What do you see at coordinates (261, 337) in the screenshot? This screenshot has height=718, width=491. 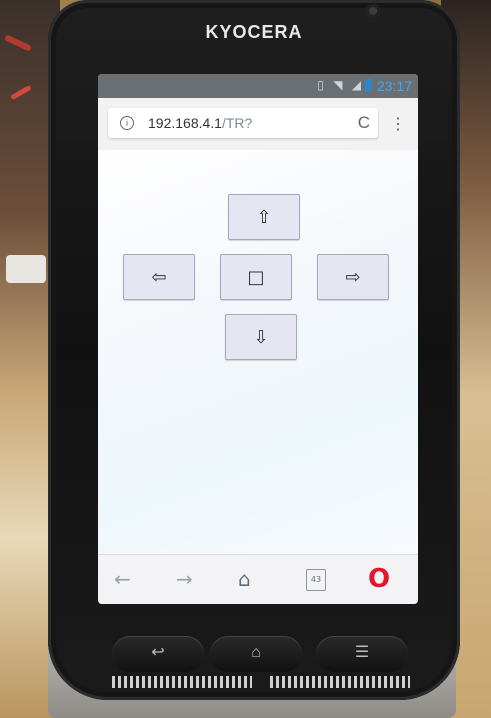 I see `down-button: ⇩` at bounding box center [261, 337].